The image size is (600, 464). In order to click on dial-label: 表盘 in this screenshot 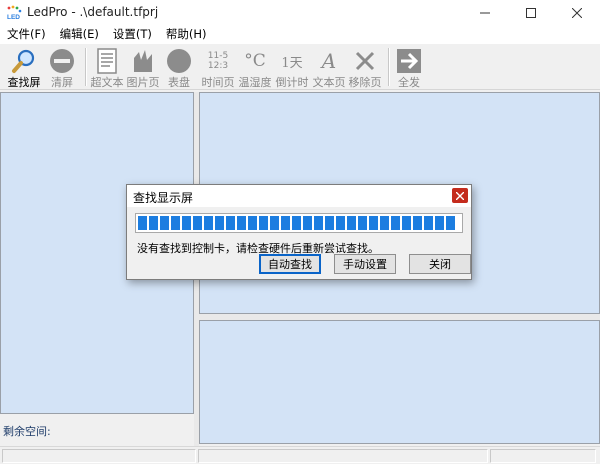, I will do `click(179, 82)`.